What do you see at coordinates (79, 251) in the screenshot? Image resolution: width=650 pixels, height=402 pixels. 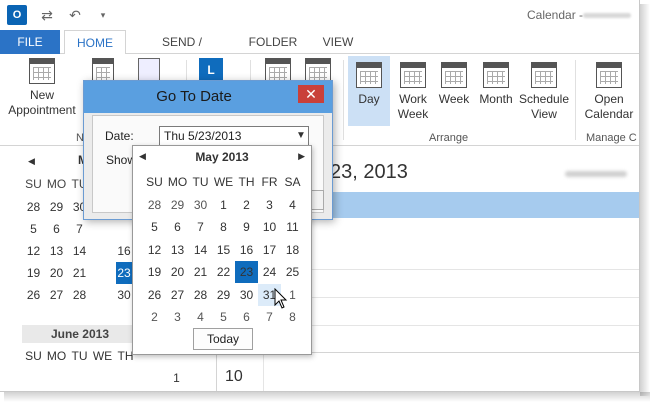 I see `mini-day: 14` at bounding box center [79, 251].